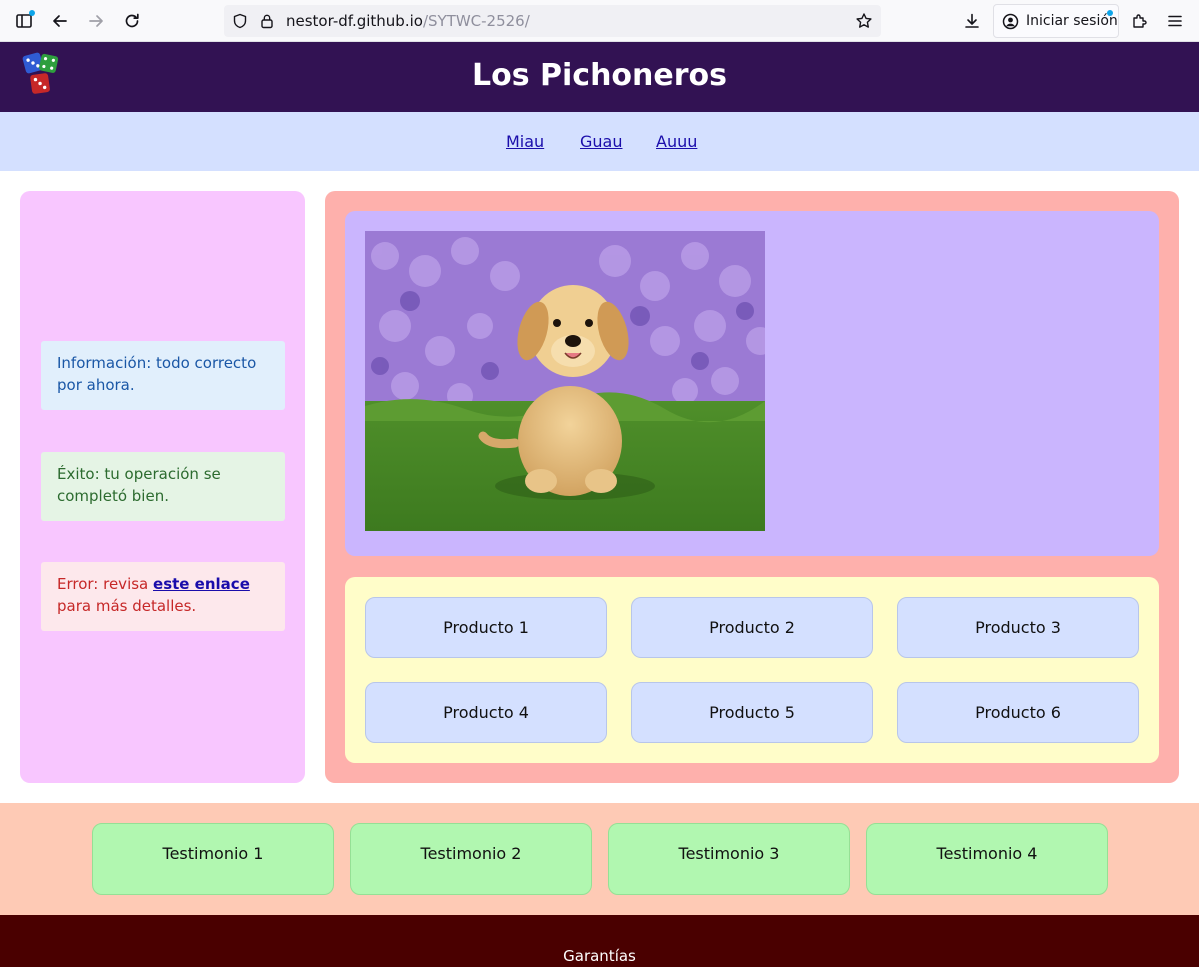  I want to click on lock-icon, so click(267, 21).